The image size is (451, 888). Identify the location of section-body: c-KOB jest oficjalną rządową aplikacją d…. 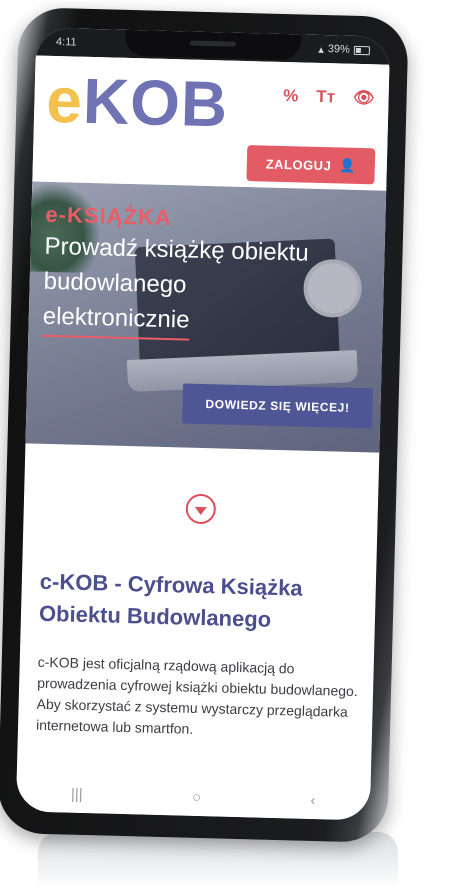
(196, 695).